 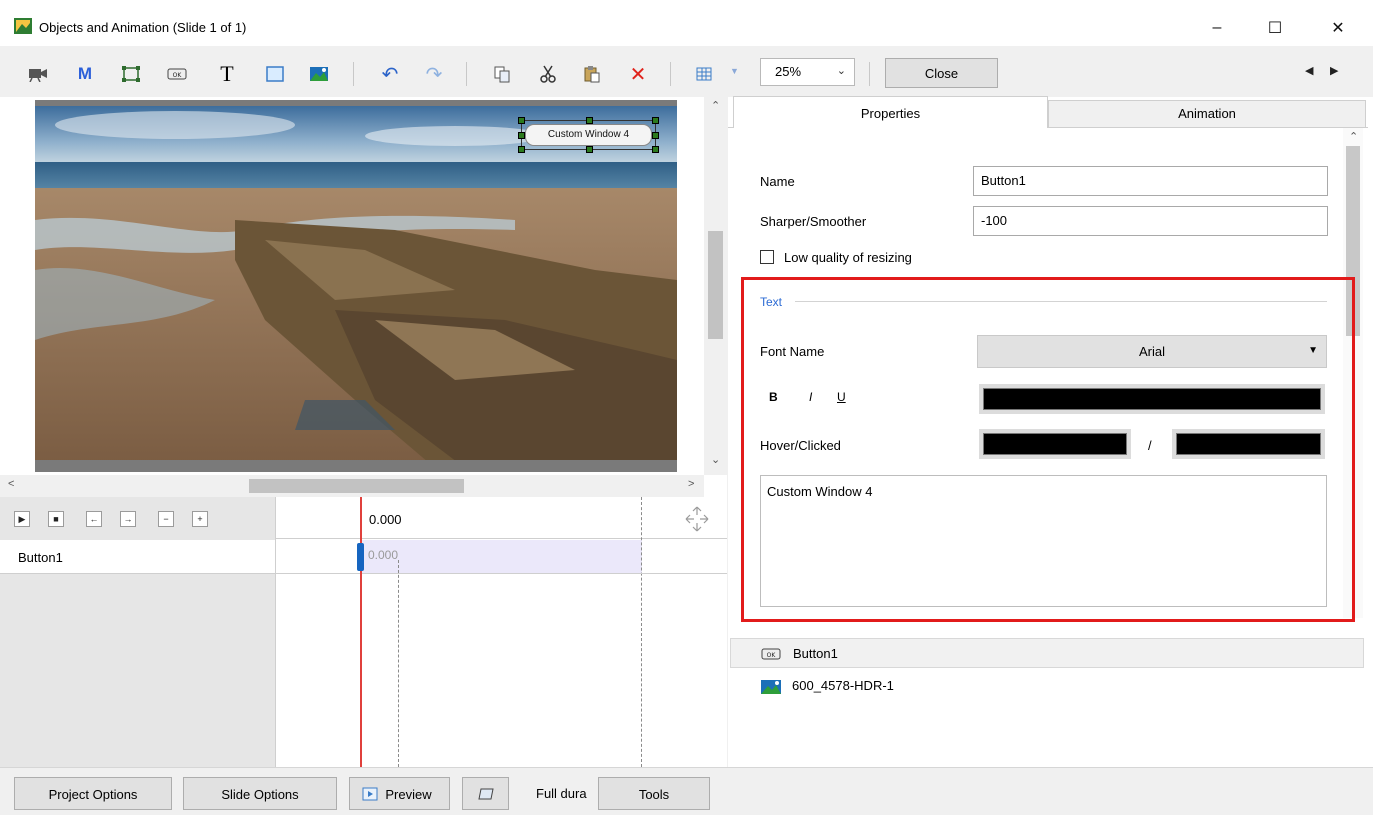 I want to click on delete-button: ✕, so click(x=638, y=74).